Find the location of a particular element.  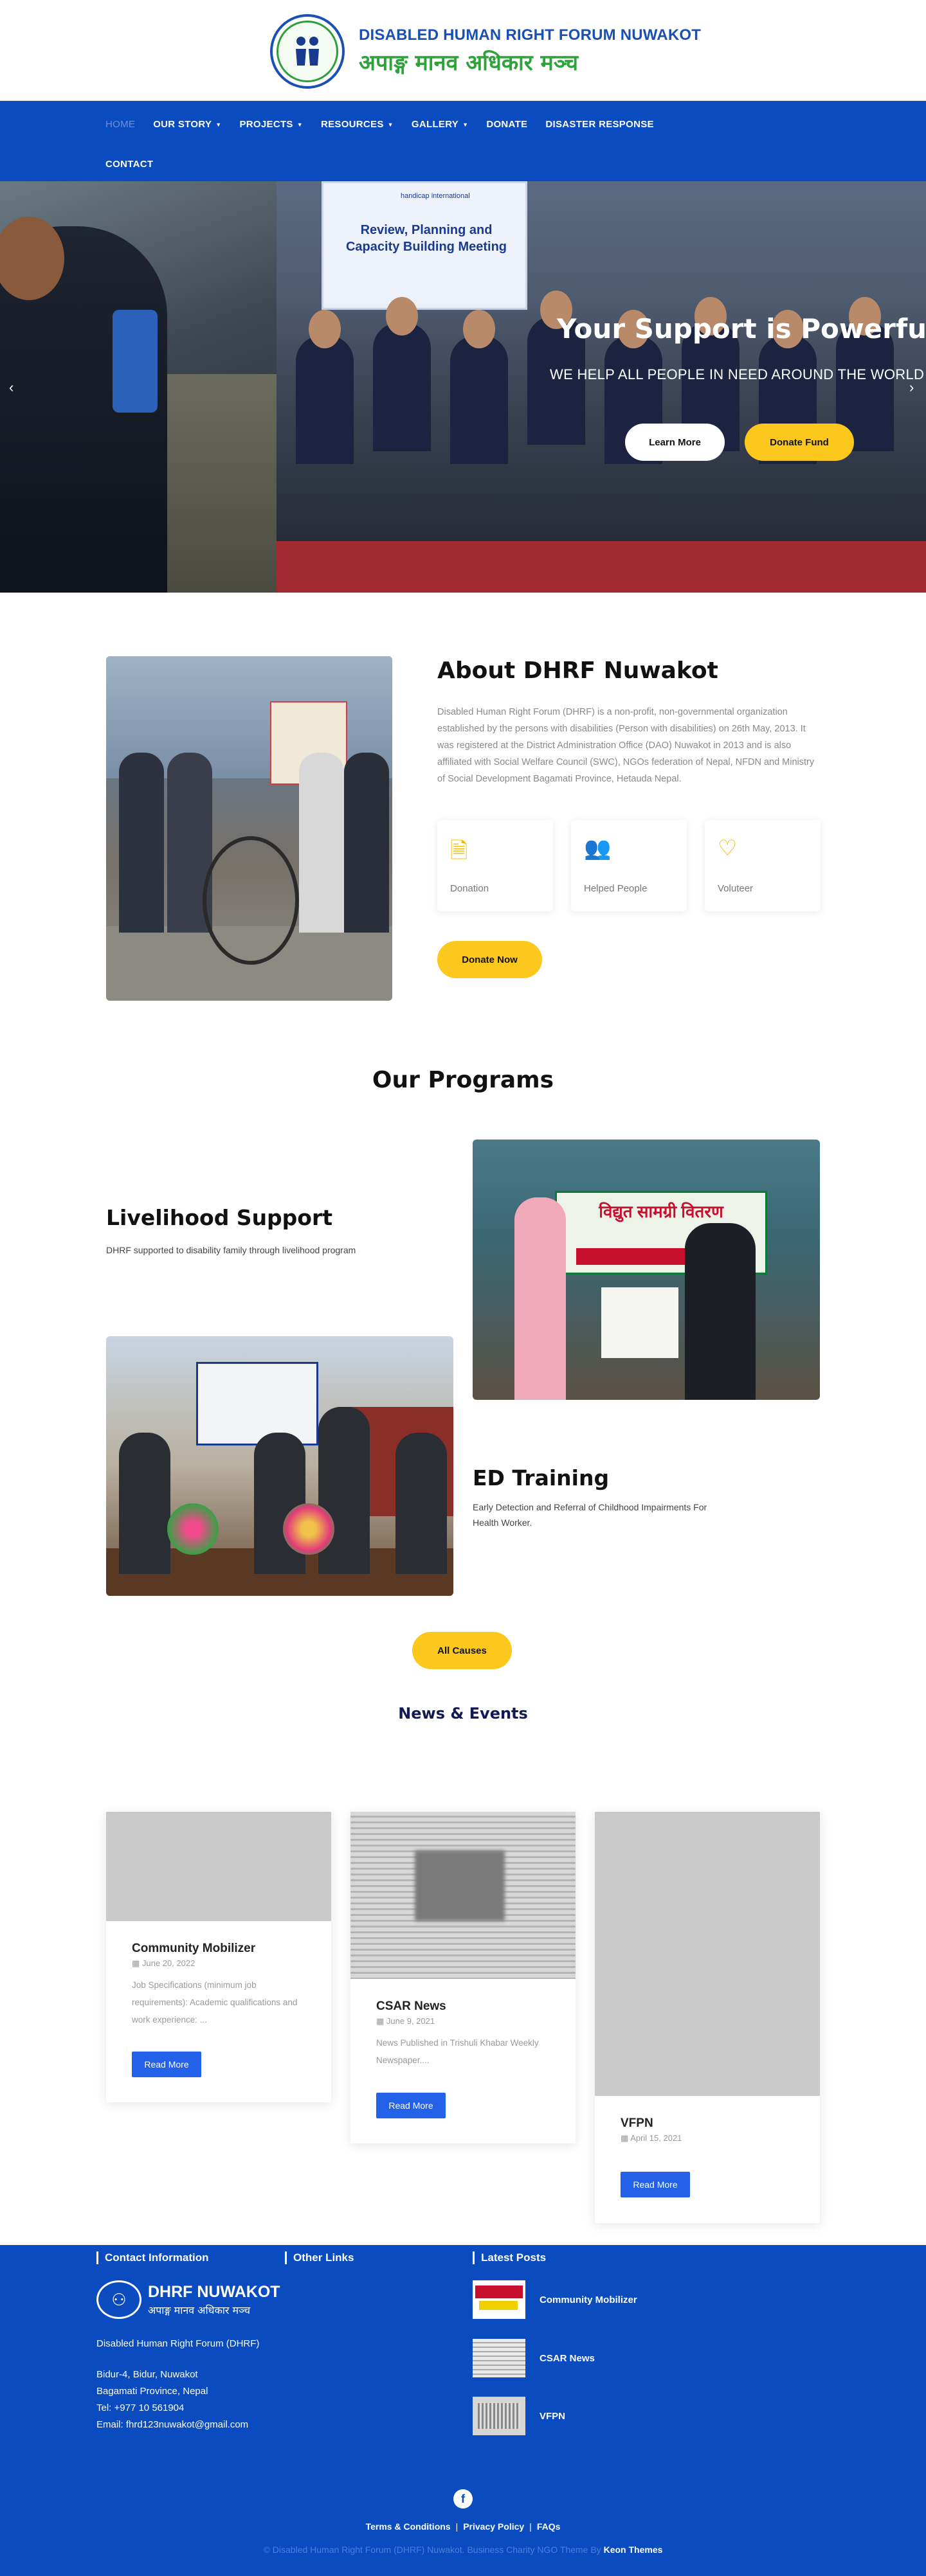

stat-label: Voluteer is located at coordinates (736, 888).